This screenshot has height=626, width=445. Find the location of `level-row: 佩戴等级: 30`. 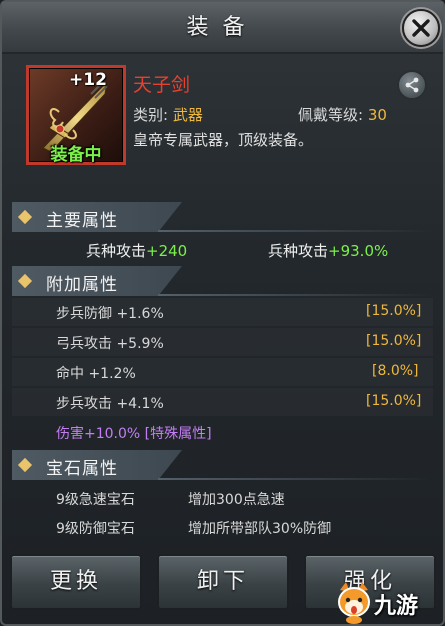

level-row: 佩戴等级: 30 is located at coordinates (342, 114).